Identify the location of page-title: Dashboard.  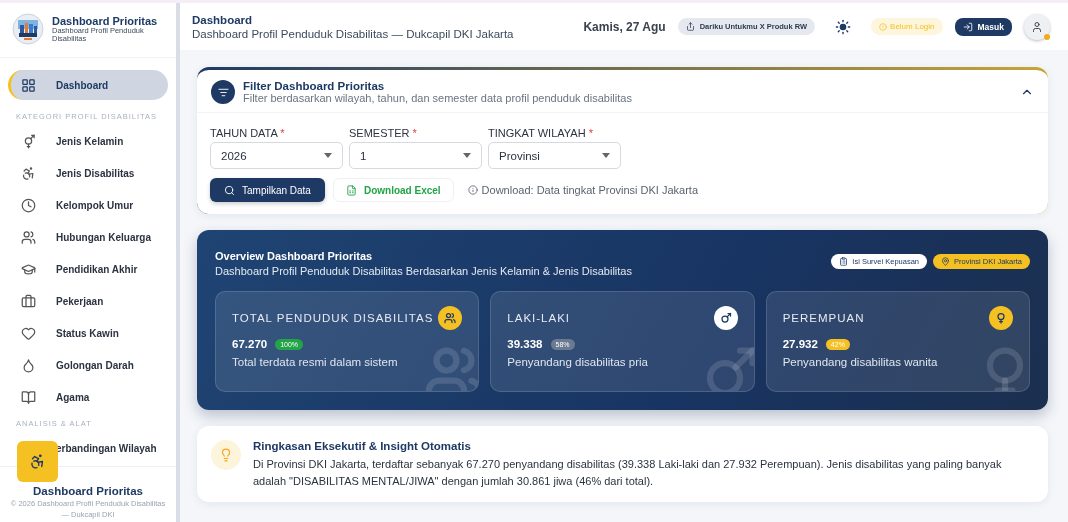
(223, 19).